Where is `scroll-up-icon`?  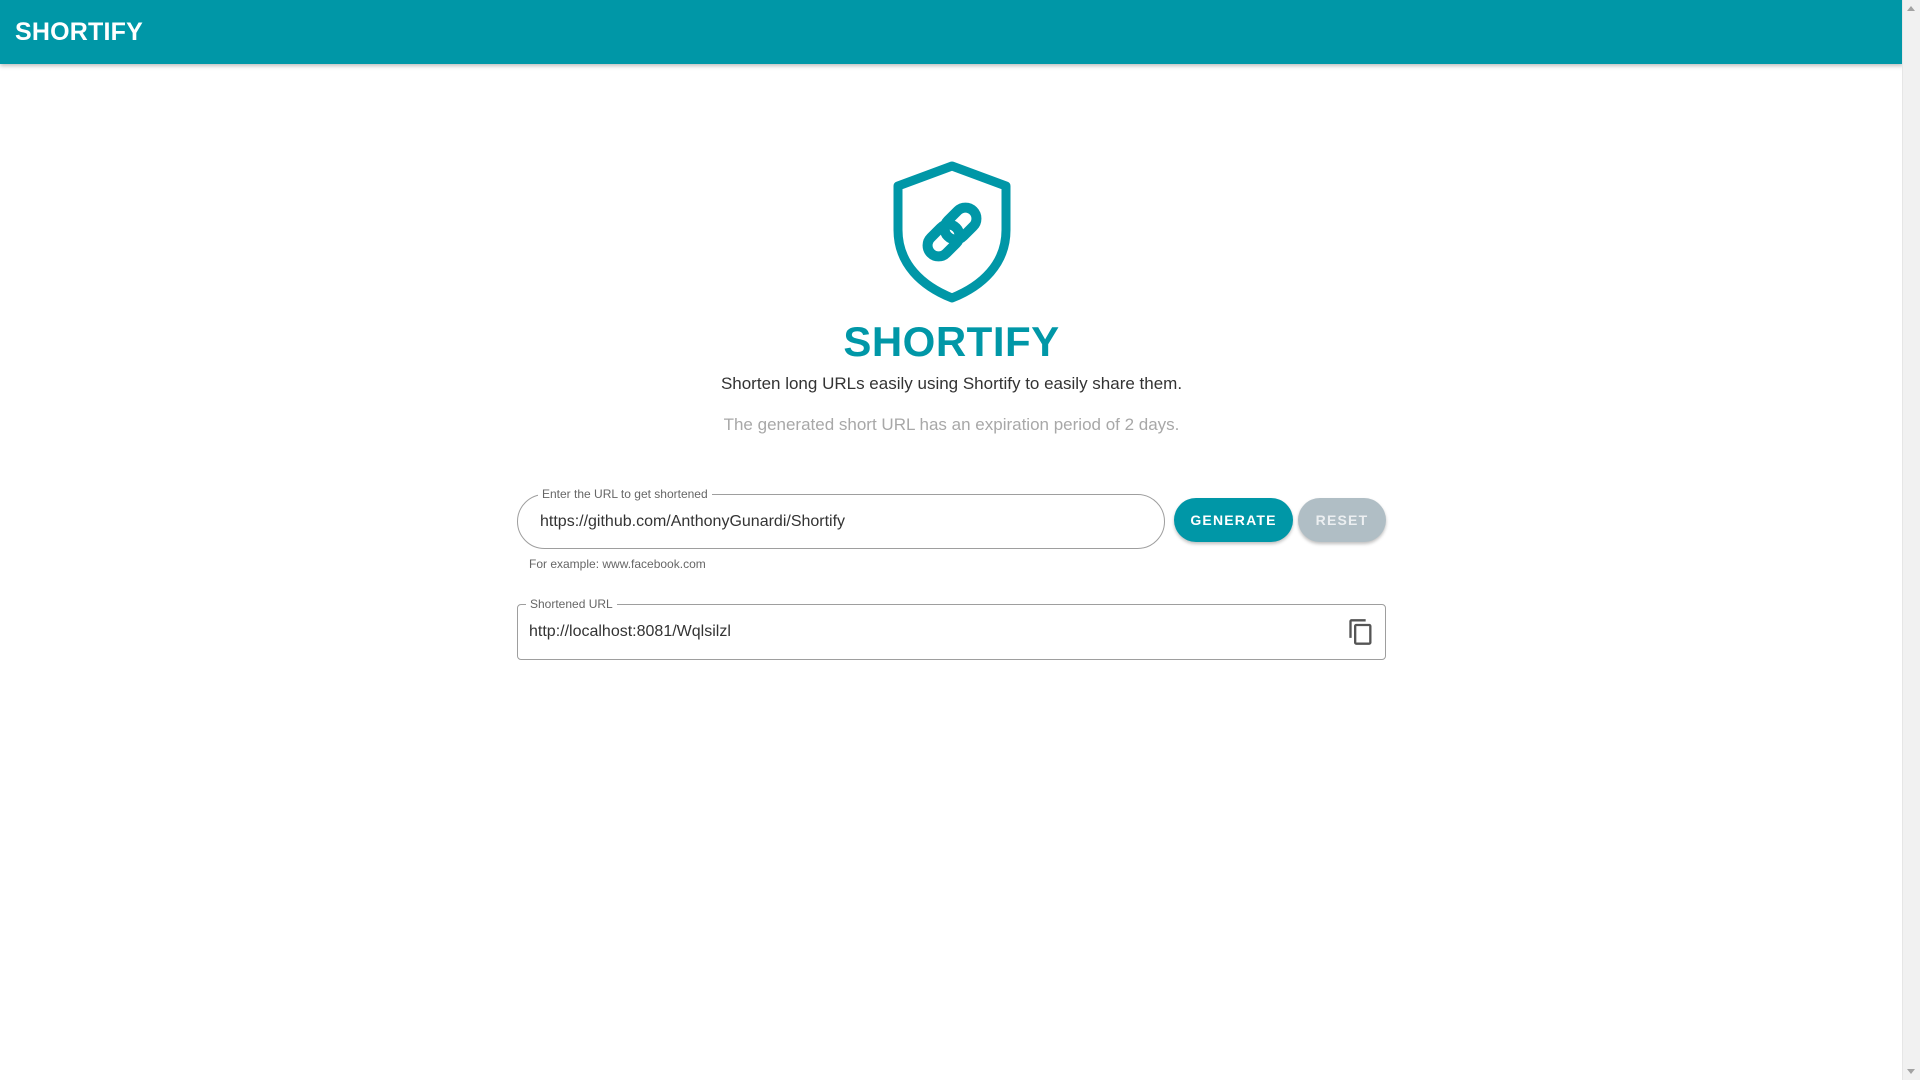 scroll-up-icon is located at coordinates (1911, 8).